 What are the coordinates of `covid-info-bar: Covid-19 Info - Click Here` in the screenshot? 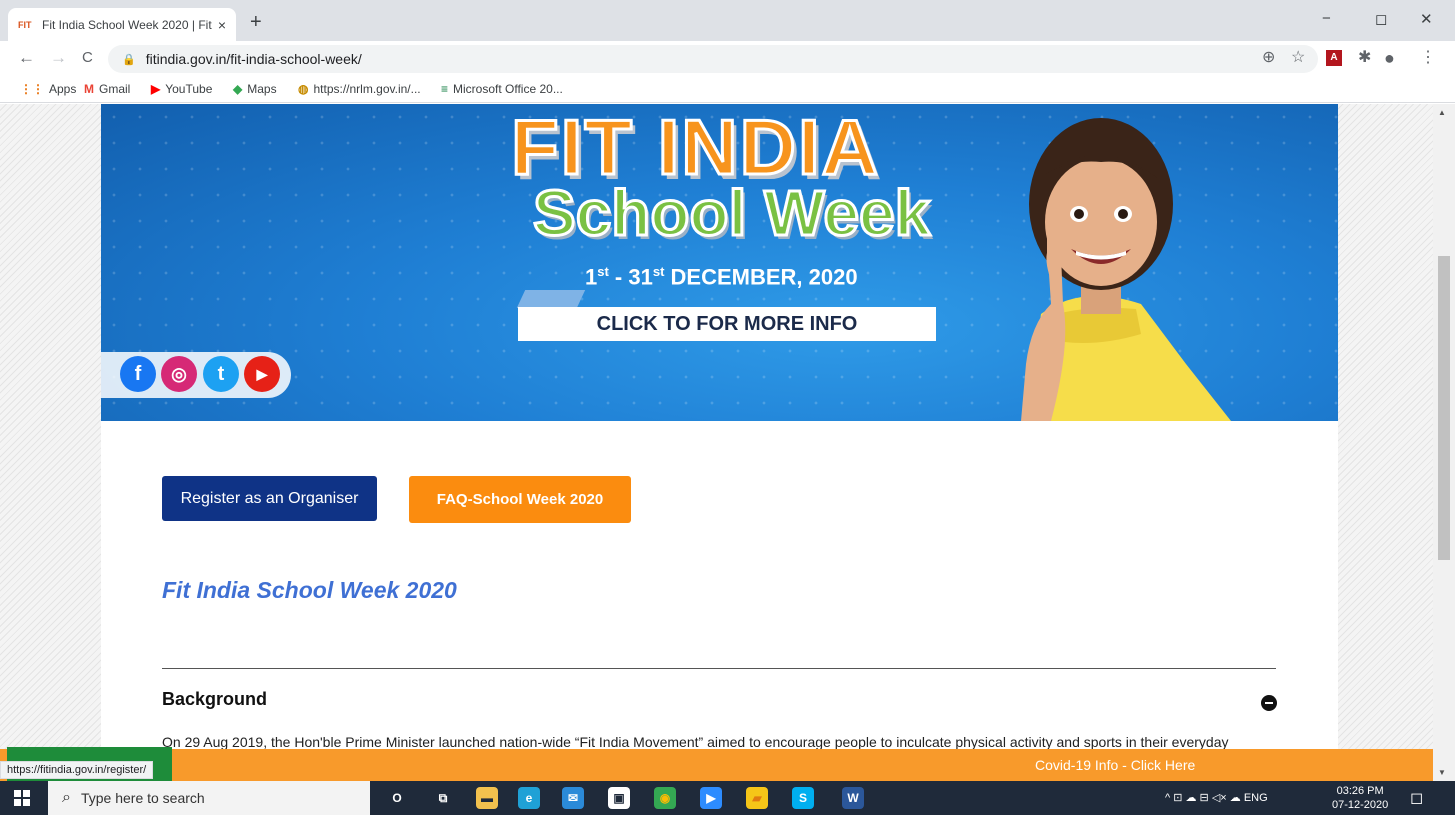 It's located at (716, 765).